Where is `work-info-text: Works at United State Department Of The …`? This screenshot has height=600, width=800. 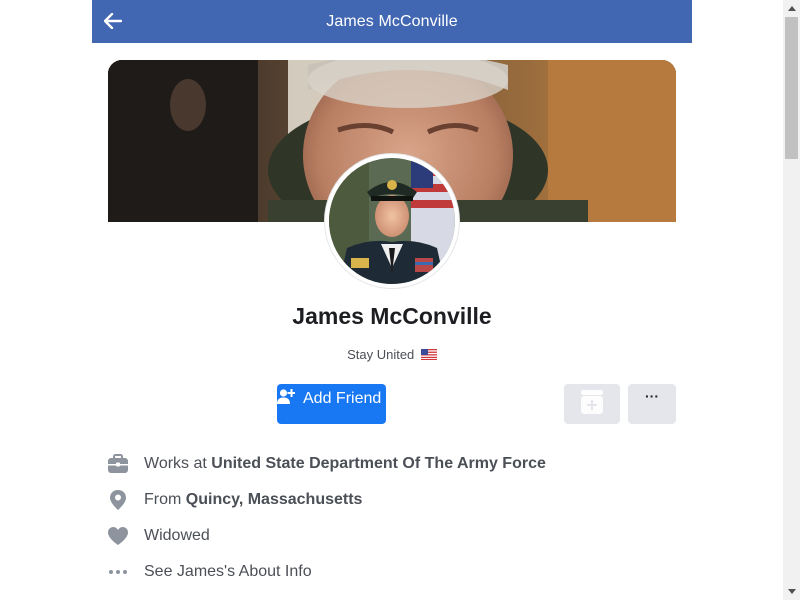 work-info-text: Works at United State Department Of The … is located at coordinates (345, 464).